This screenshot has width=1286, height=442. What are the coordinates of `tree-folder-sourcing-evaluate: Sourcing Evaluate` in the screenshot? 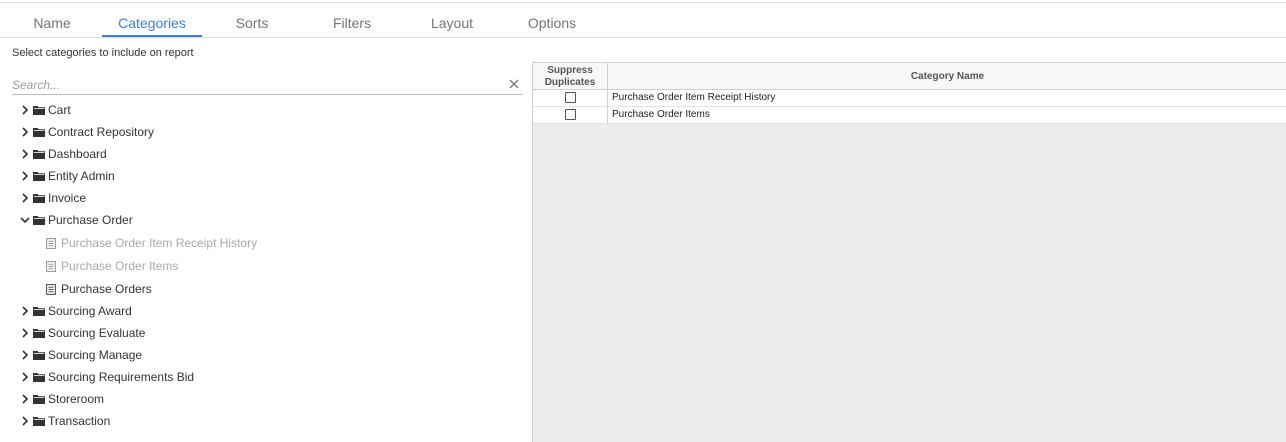 It's located at (265, 333).